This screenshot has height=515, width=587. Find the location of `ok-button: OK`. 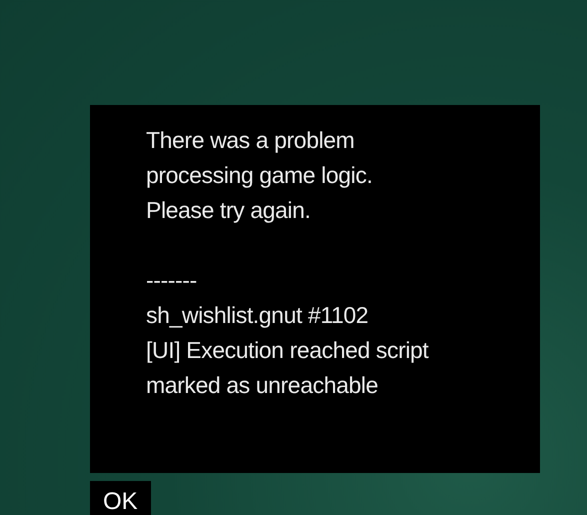

ok-button: OK is located at coordinates (120, 498).